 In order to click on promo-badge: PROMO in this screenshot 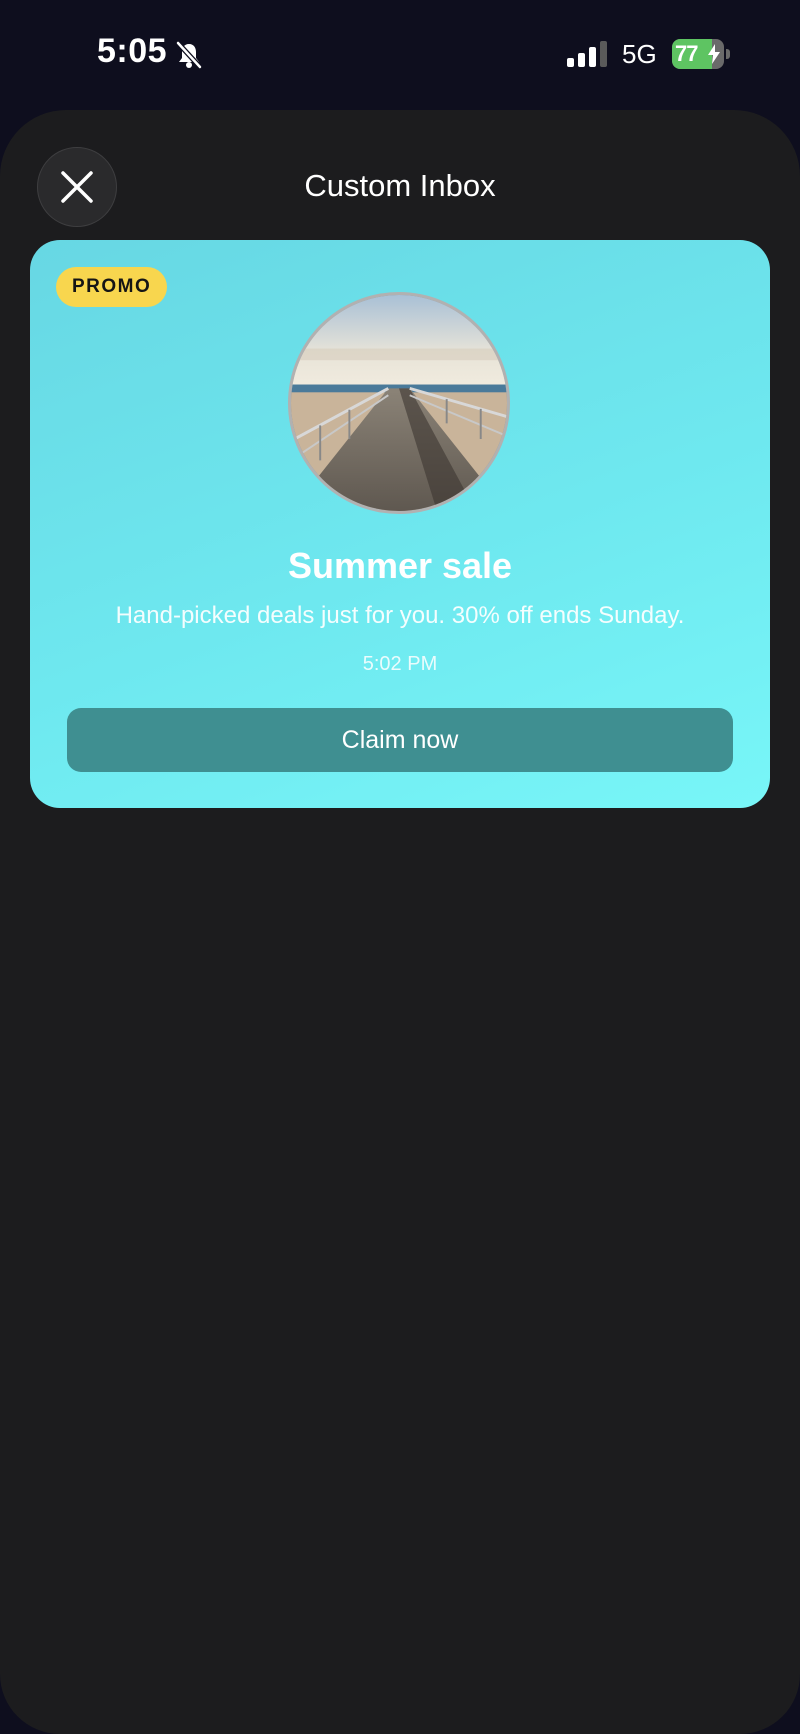, I will do `click(112, 287)`.